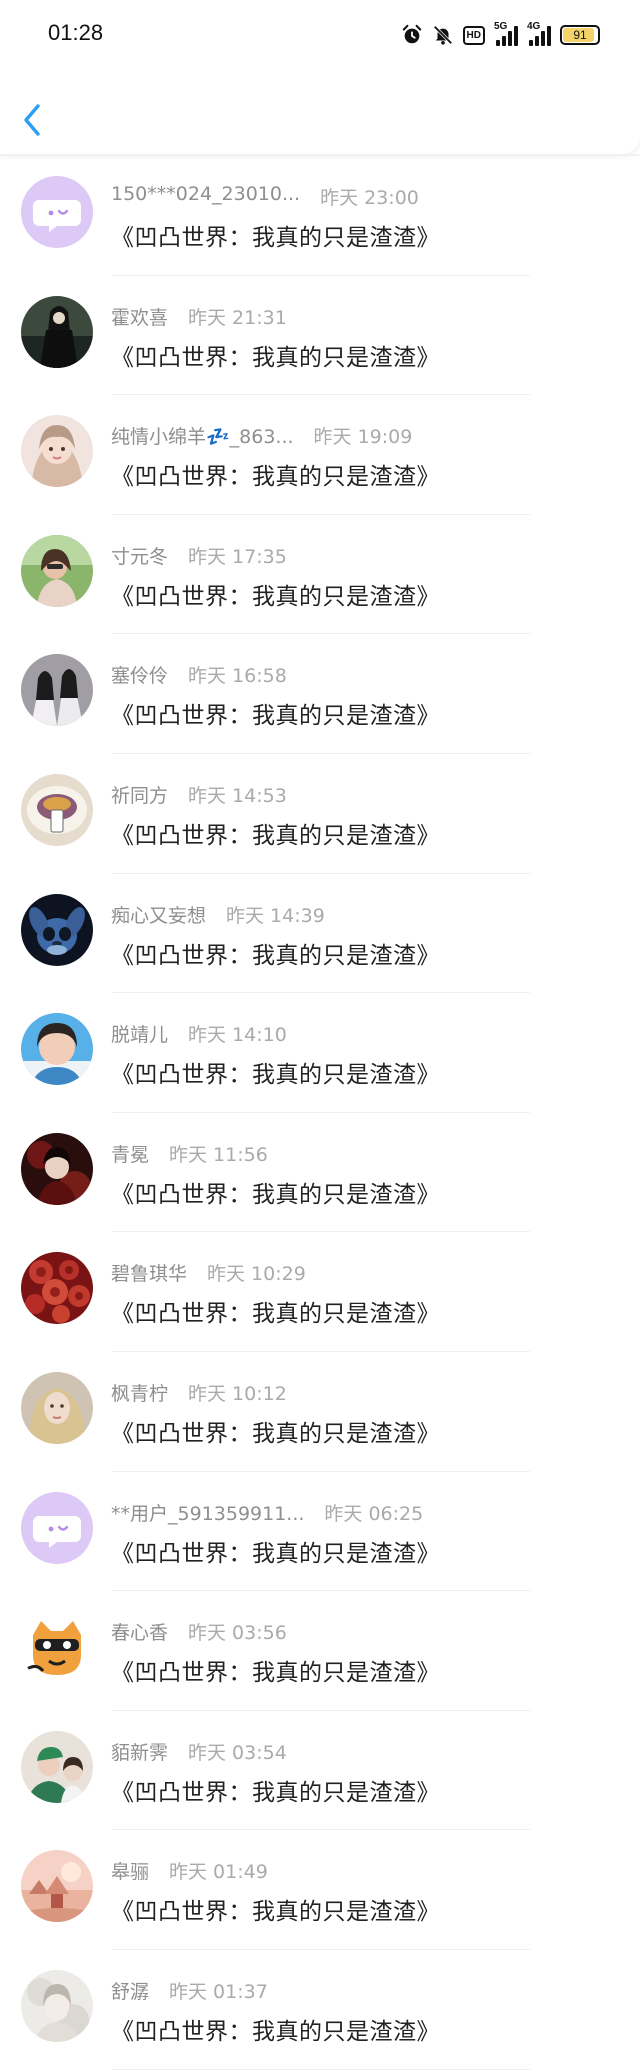  I want to click on timestamp: 昨天 14:10, so click(237, 1035).